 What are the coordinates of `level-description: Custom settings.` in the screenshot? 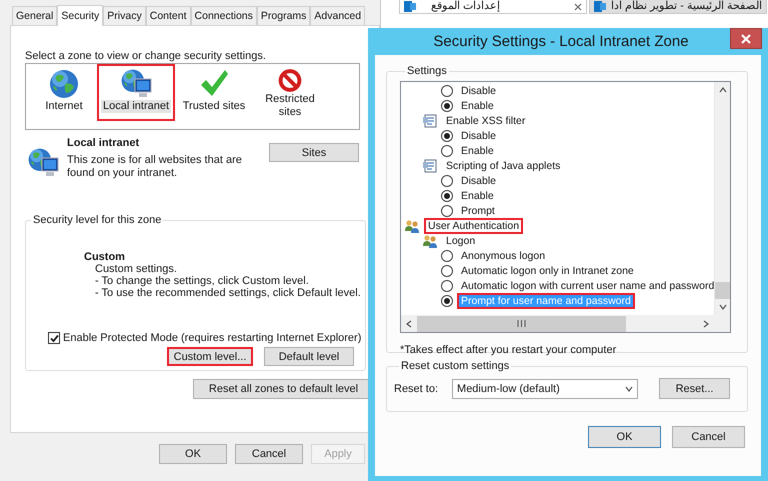 It's located at (136, 269).